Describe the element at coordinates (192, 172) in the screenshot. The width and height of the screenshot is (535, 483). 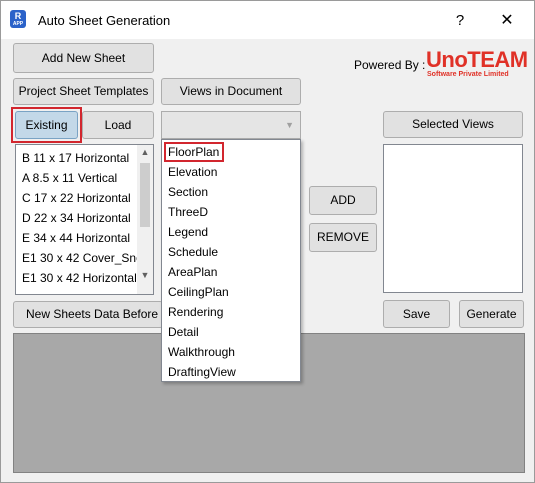
I see `dropdown-option-elevation: Elevation` at that location.